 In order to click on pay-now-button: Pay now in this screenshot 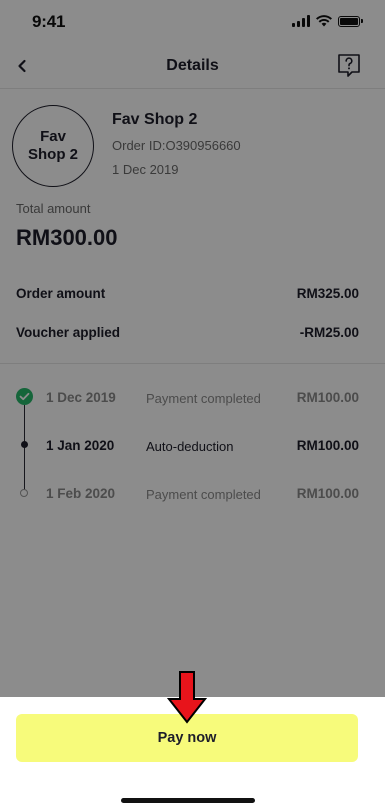, I will do `click(187, 738)`.